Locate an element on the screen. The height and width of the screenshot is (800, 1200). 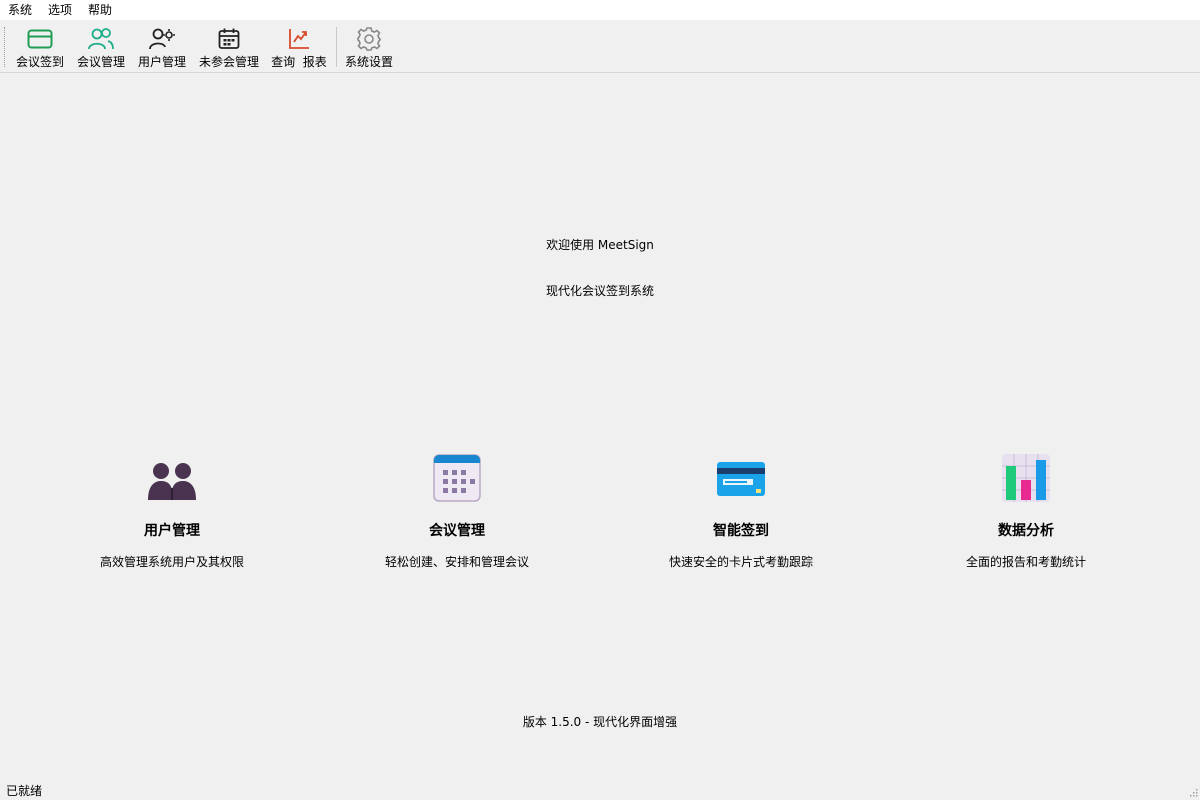
feature-title: 数据分析 is located at coordinates (1026, 531).